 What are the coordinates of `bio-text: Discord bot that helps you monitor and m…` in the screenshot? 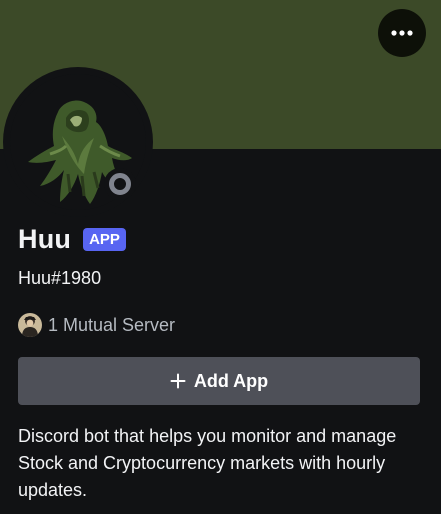 It's located at (207, 463).